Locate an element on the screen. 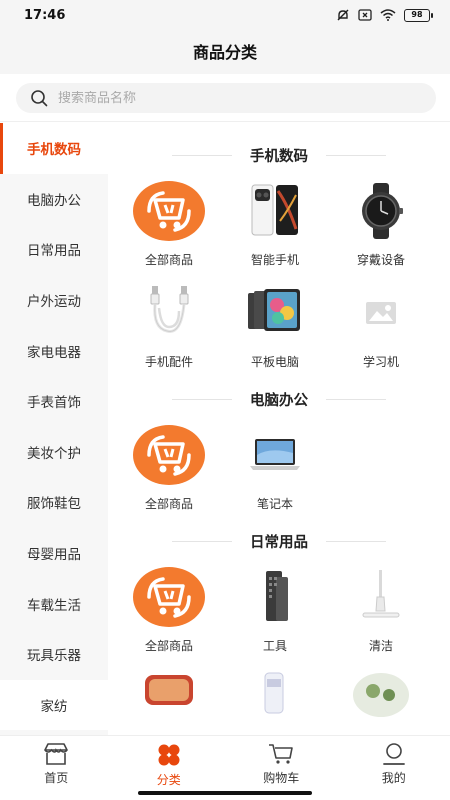 Image resolution: width=450 pixels, height=800 pixels. category-item: 清洁 is located at coordinates (381, 612).